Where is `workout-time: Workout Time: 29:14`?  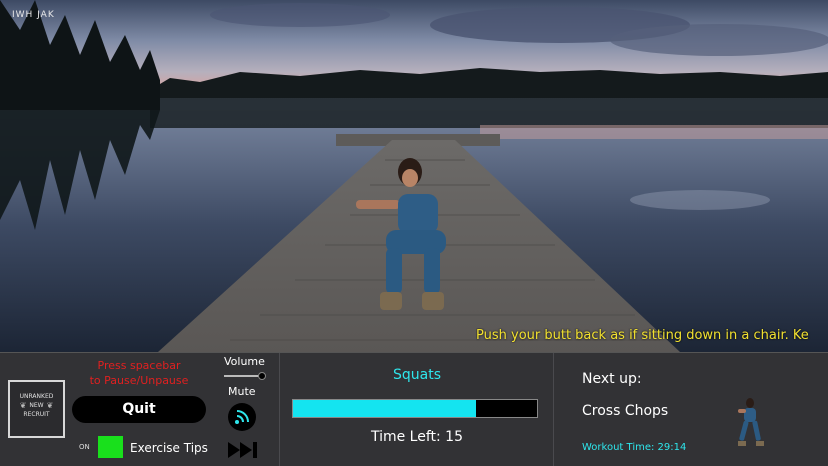
workout-time: Workout Time: 29:14 is located at coordinates (634, 447).